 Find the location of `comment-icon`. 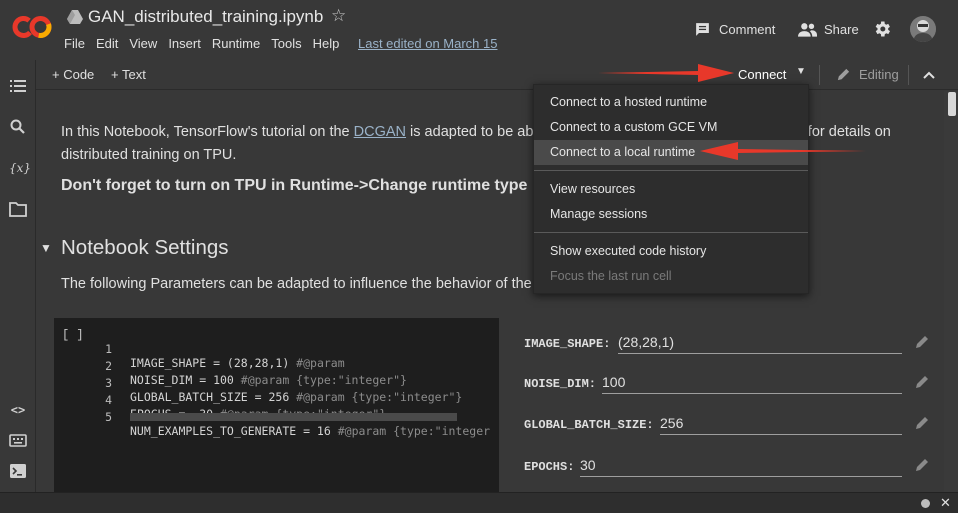

comment-icon is located at coordinates (702, 29).